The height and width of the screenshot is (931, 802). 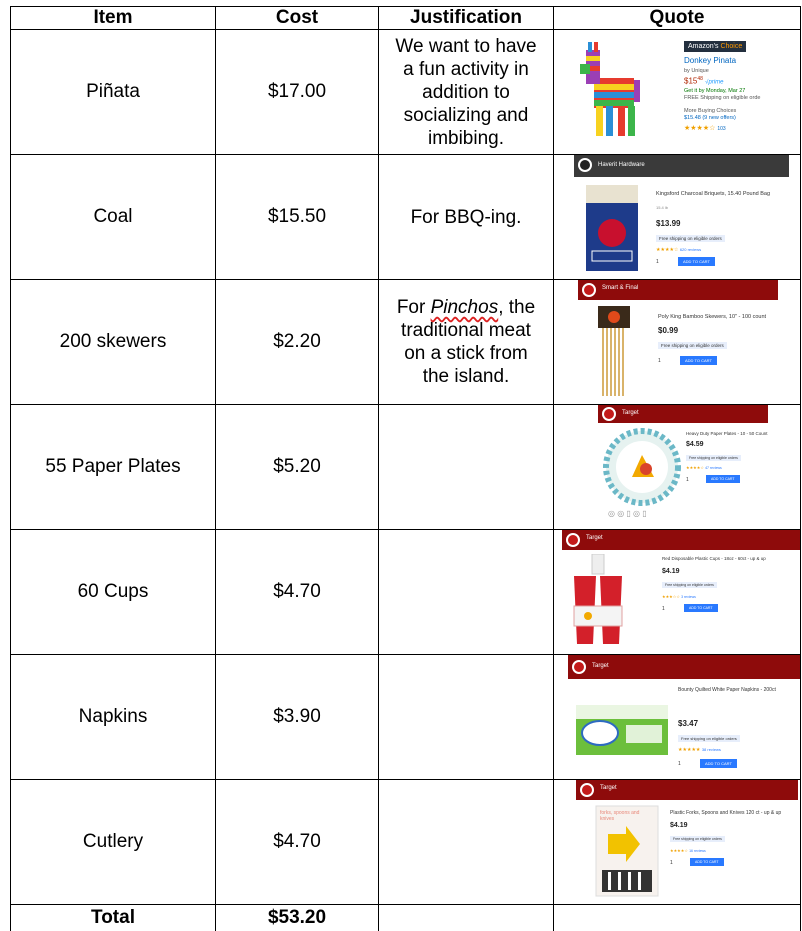 I want to click on justification-cell: For BBQ-ing., so click(x=466, y=217).